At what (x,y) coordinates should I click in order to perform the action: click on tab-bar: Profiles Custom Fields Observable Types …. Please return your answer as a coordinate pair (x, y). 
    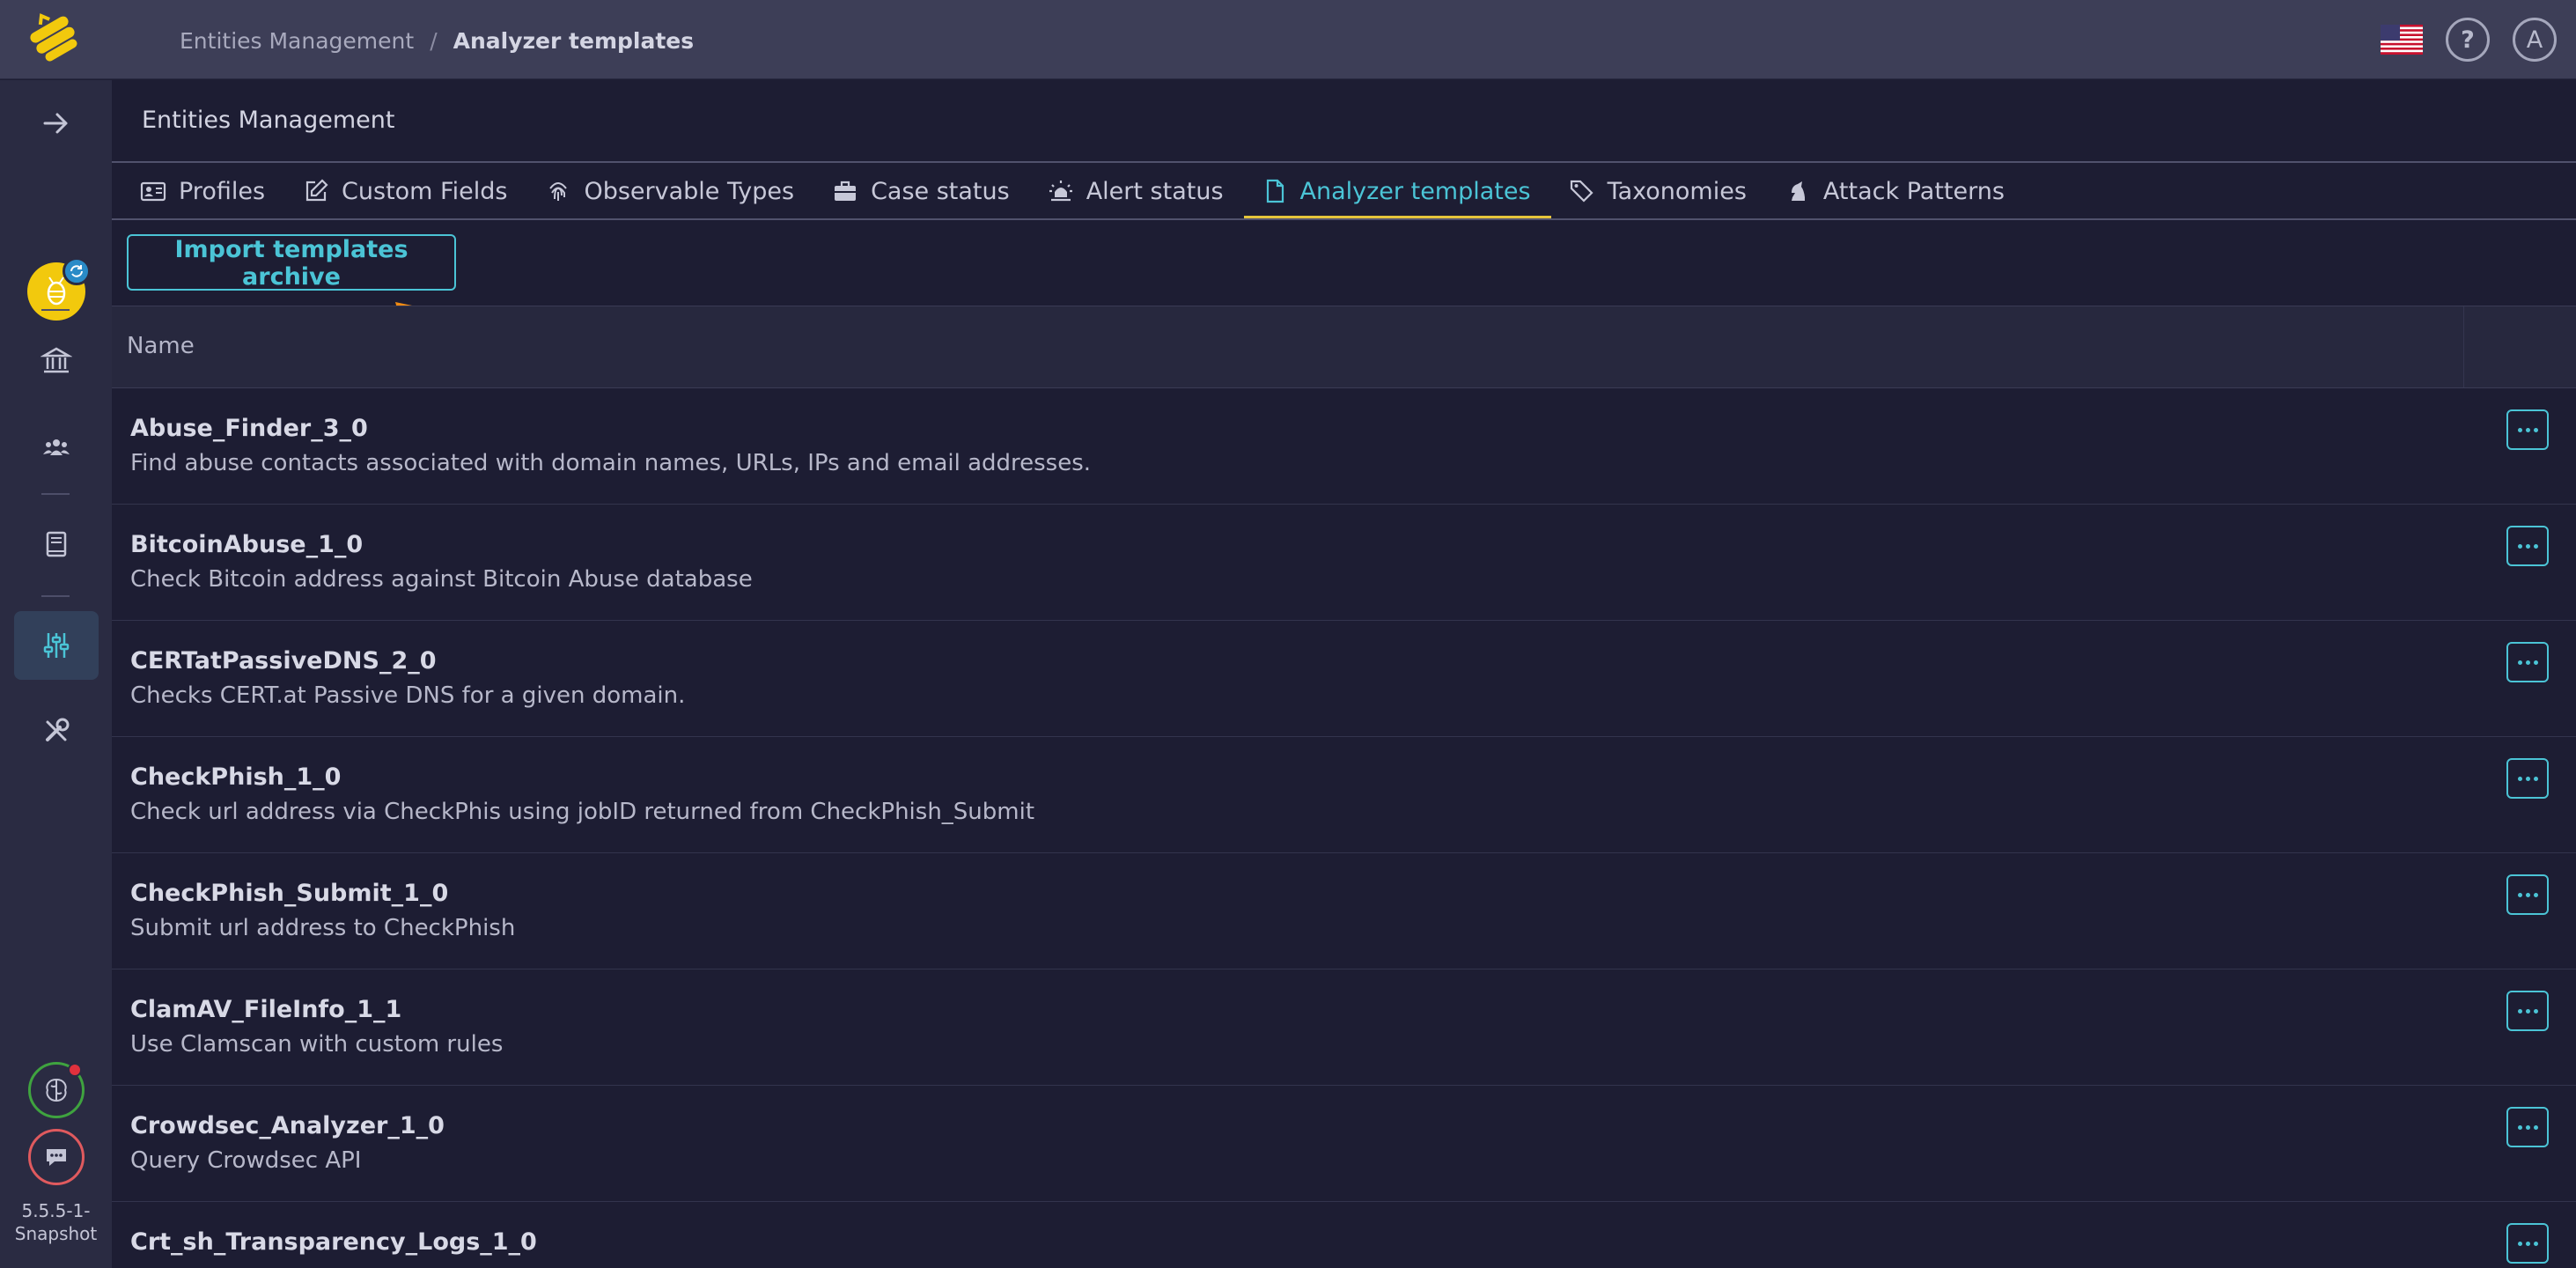
    Looking at the image, I should click on (1344, 191).